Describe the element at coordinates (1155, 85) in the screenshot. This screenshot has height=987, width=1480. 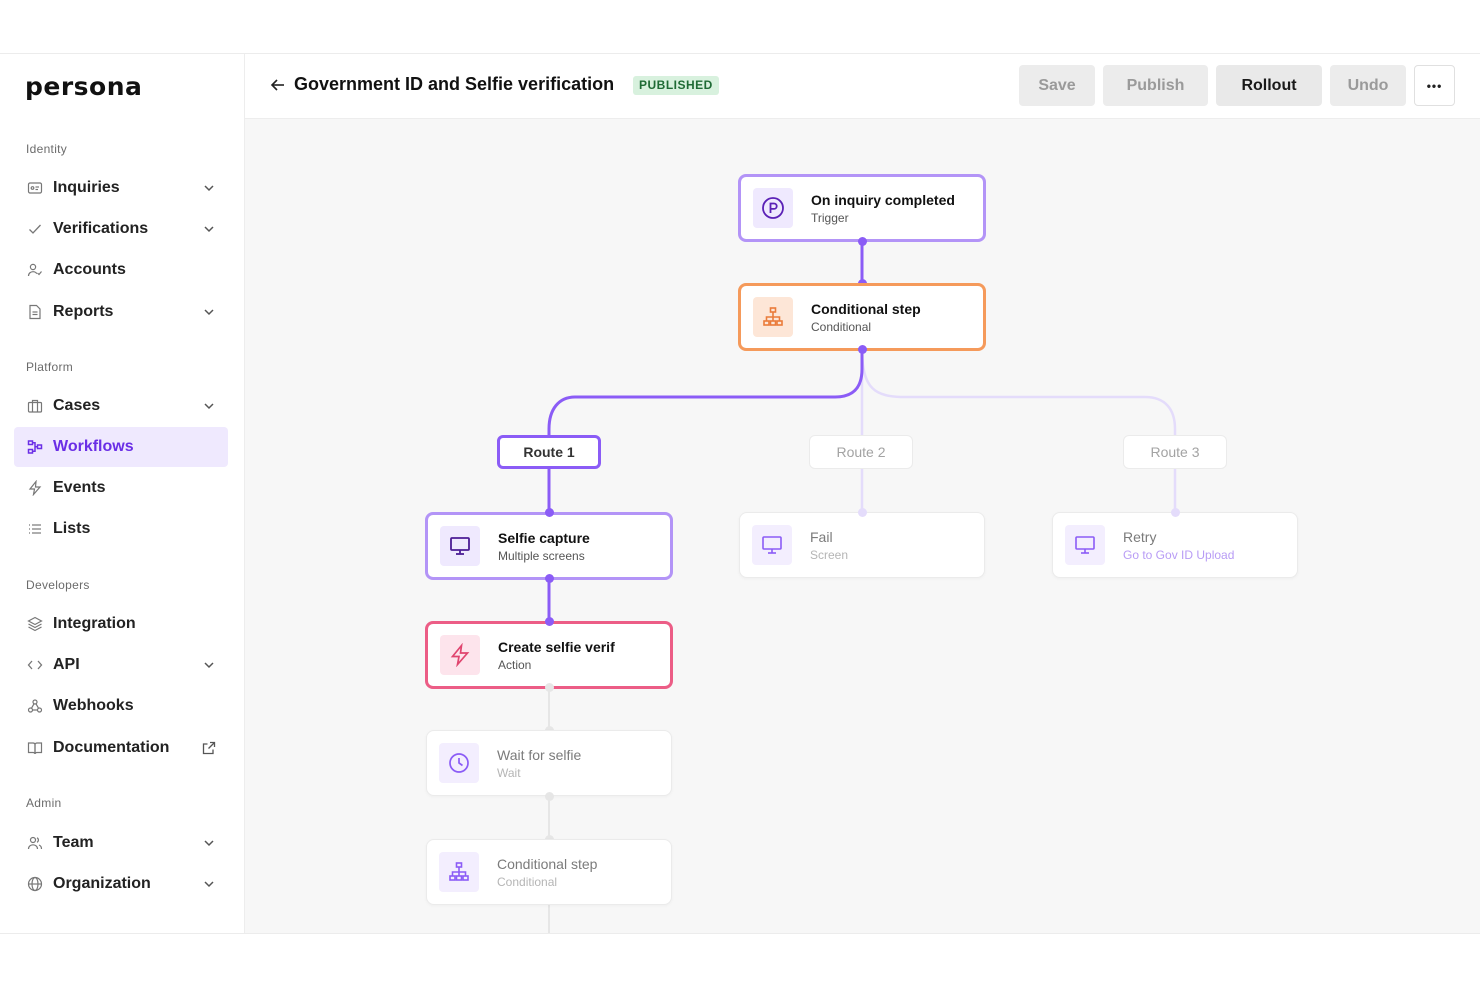
I see `publish-button: Publish` at that location.